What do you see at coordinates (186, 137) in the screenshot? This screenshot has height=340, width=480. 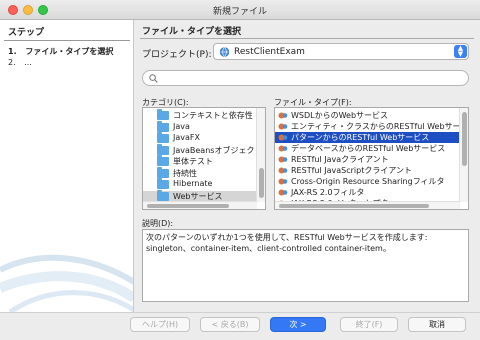 I see `category-label: JavaFX` at bounding box center [186, 137].